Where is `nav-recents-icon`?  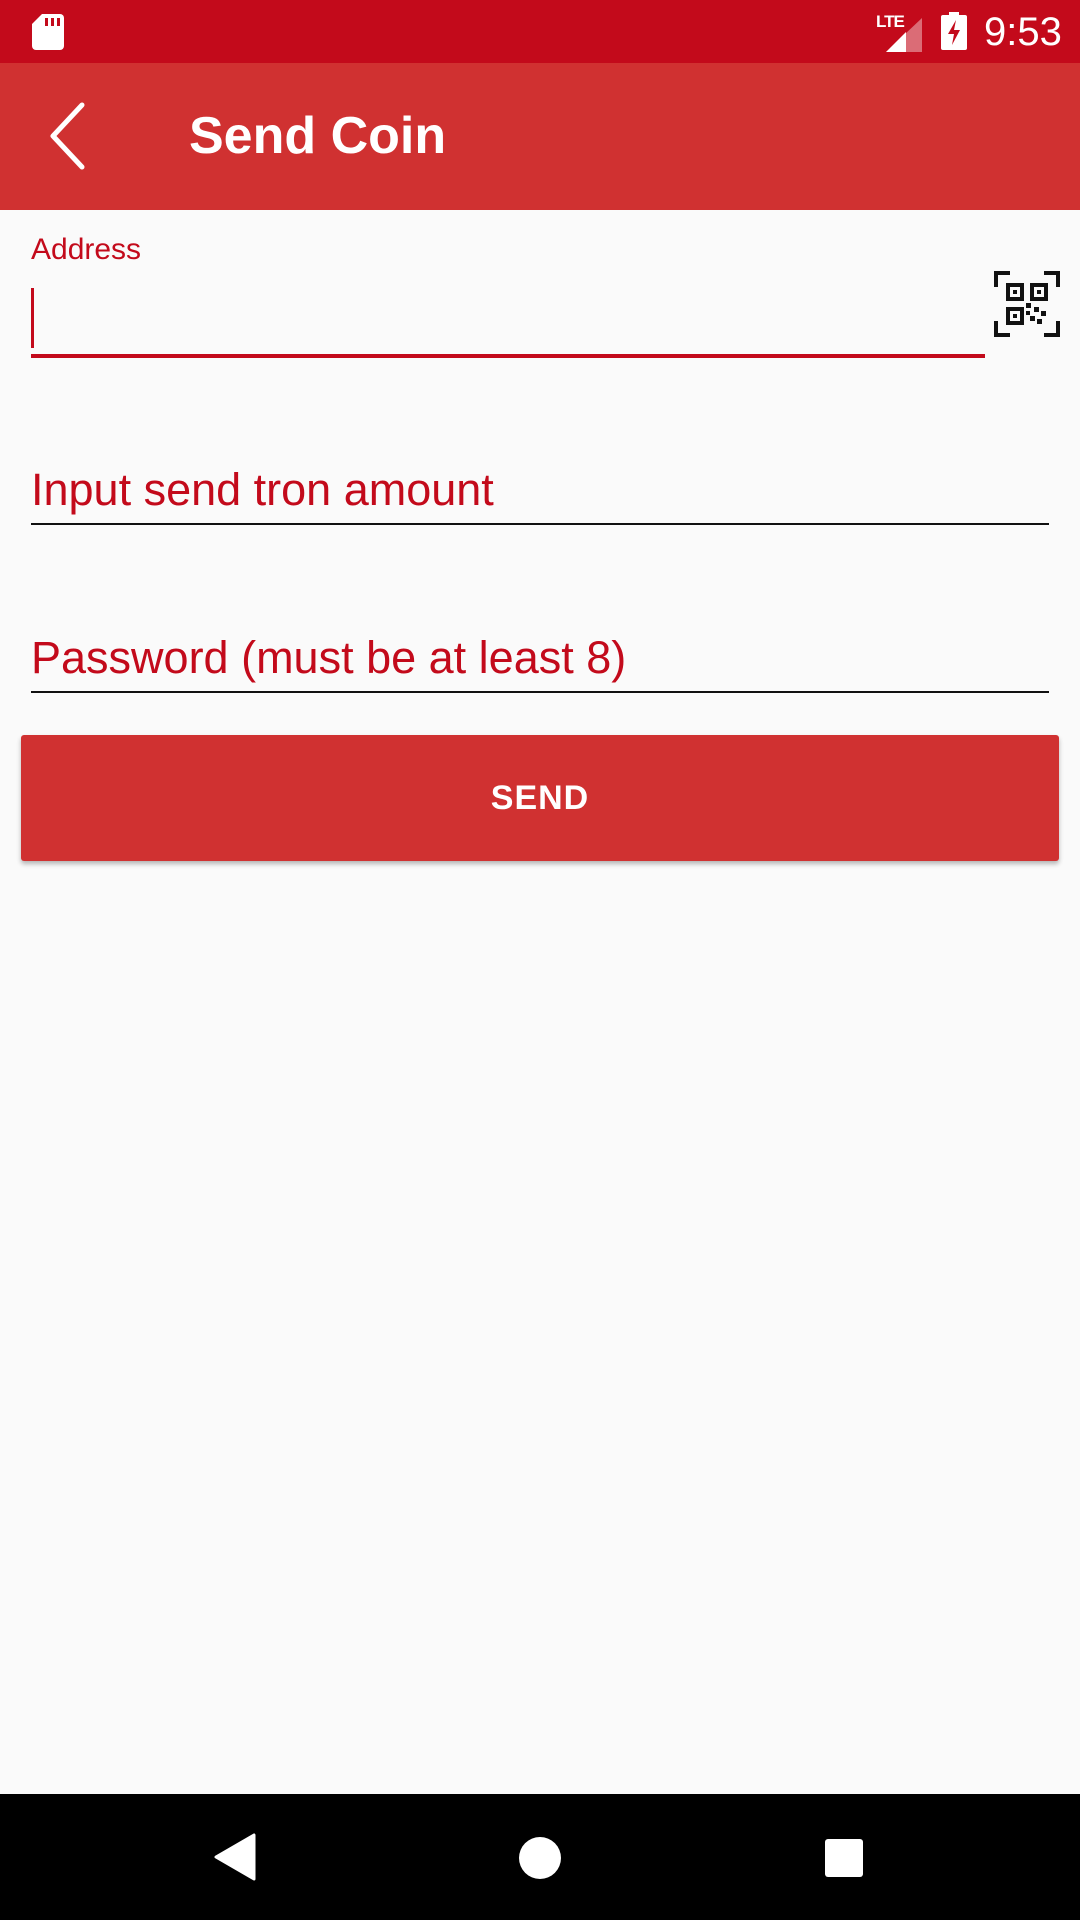
nav-recents-icon is located at coordinates (844, 1858).